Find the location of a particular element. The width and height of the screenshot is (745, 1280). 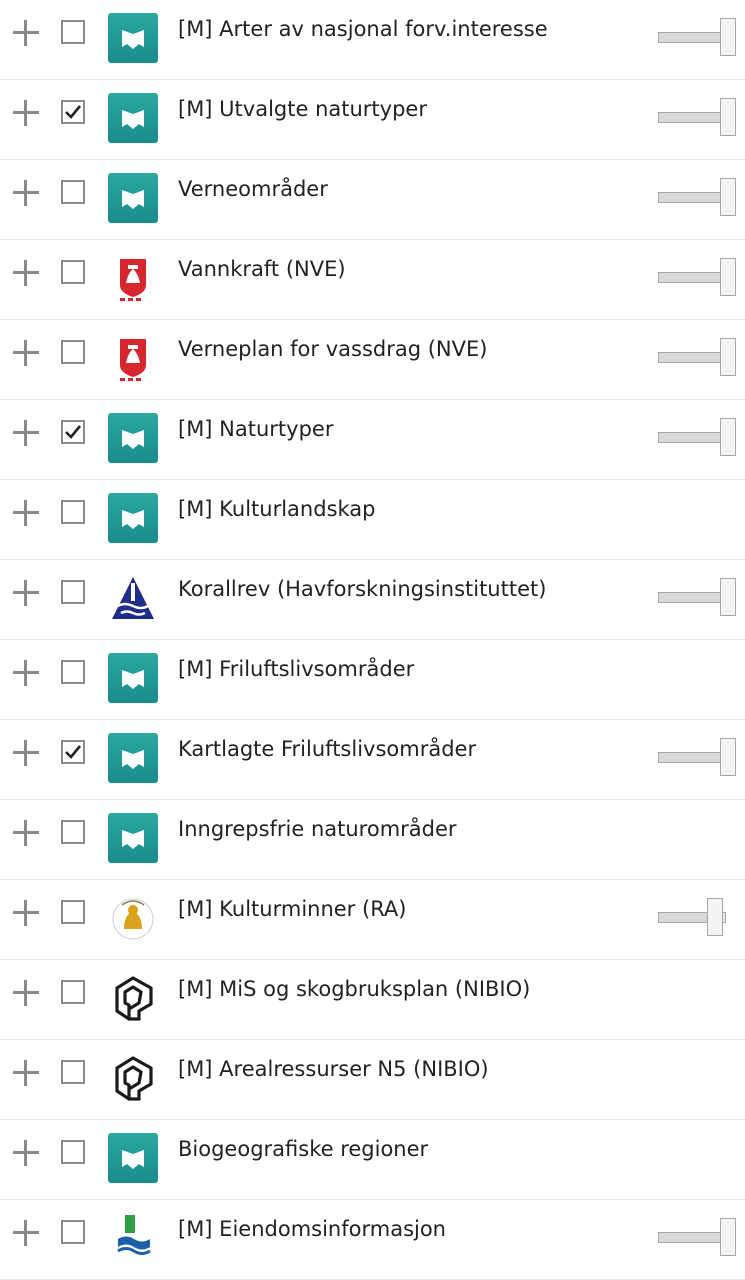

layer-row: [M] Arealressurser N5 (NIBIO) is located at coordinates (372, 1080).